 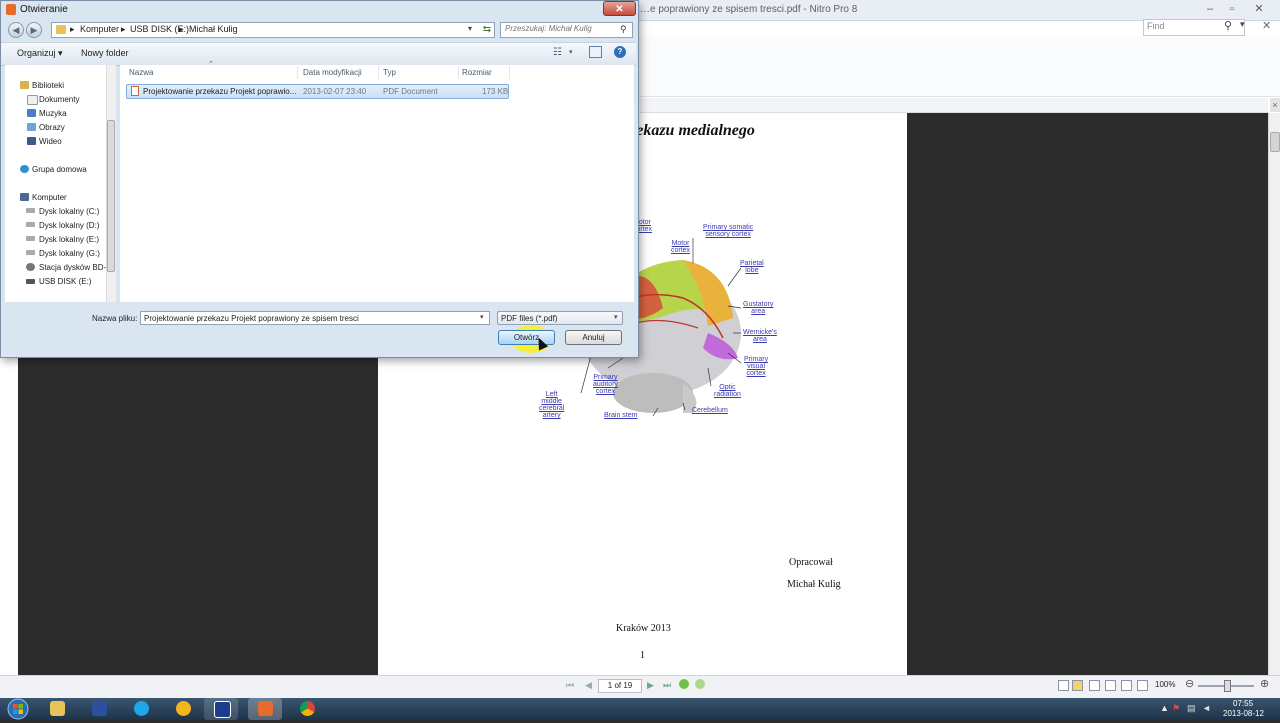 I want to click on cancel-button: Anuluj, so click(x=593, y=337).